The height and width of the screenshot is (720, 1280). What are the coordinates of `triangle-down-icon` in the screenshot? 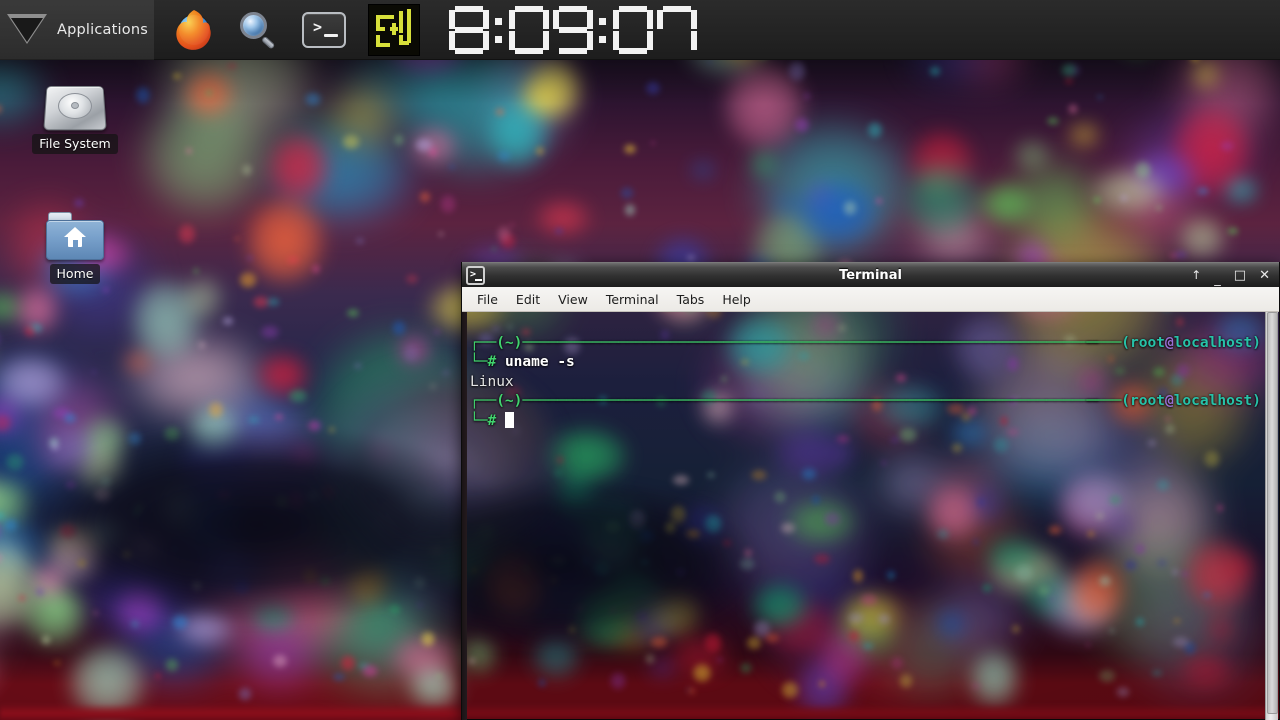 It's located at (27, 30).